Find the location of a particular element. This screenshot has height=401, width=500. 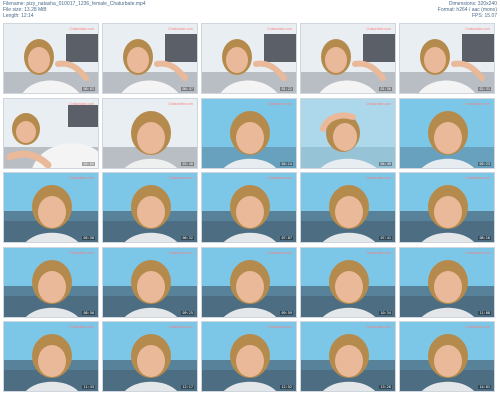

thumbnail-frame: Chaturbate.com 03:05 is located at coordinates (51, 133).